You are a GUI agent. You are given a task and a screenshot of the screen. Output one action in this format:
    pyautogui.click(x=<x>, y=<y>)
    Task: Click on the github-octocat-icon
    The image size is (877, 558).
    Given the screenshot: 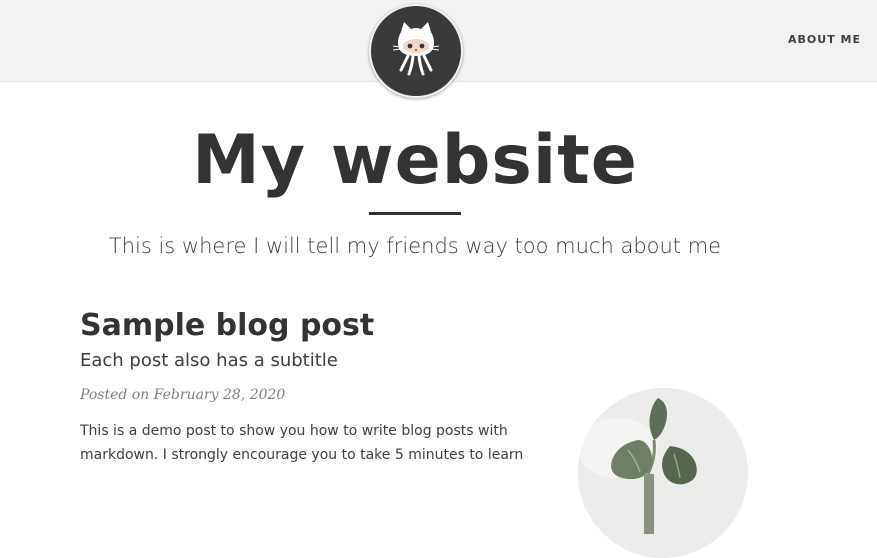 What is the action you would take?
    pyautogui.click(x=416, y=49)
    